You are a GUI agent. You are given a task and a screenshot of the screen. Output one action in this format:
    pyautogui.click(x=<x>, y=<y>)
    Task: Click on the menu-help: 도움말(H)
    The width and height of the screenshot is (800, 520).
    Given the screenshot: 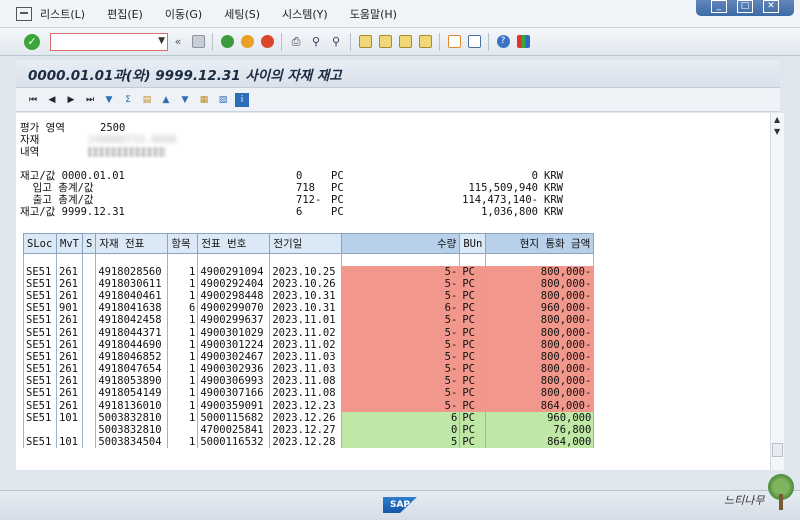 What is the action you would take?
    pyautogui.click(x=373, y=14)
    